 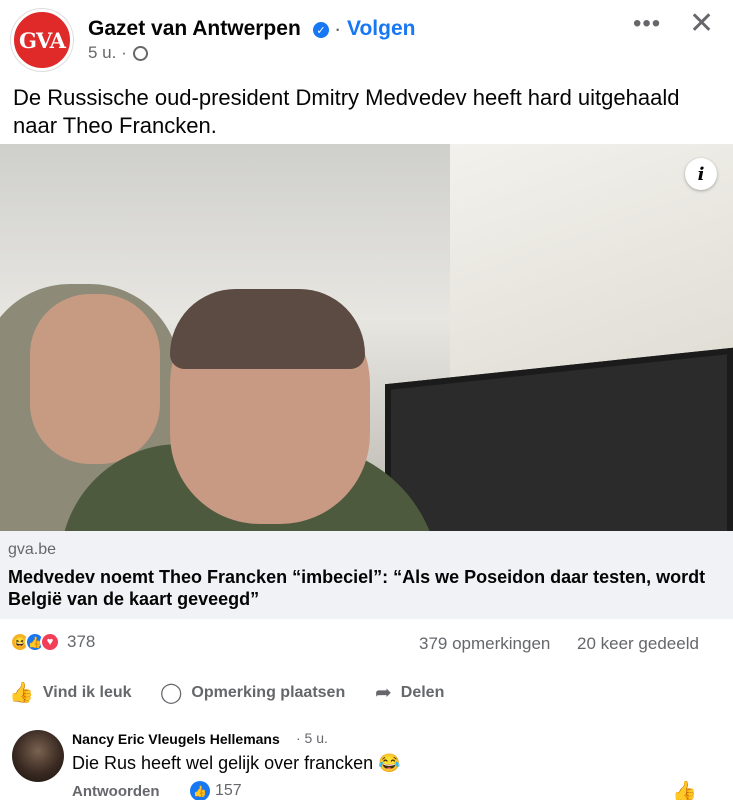 I want to click on comment-time: · 5 u., so click(x=312, y=738).